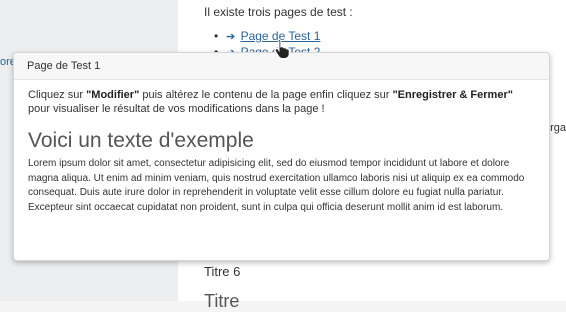  Describe the element at coordinates (222, 271) in the screenshot. I see `heading-titre-6: Titre 6` at that location.